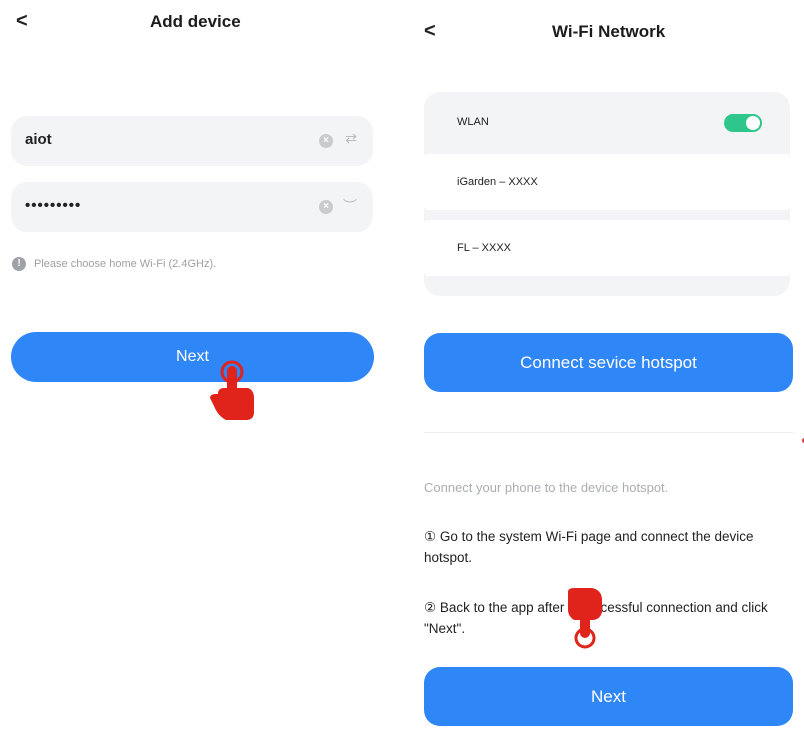 This screenshot has width=804, height=747. I want to click on divider, so click(609, 432).